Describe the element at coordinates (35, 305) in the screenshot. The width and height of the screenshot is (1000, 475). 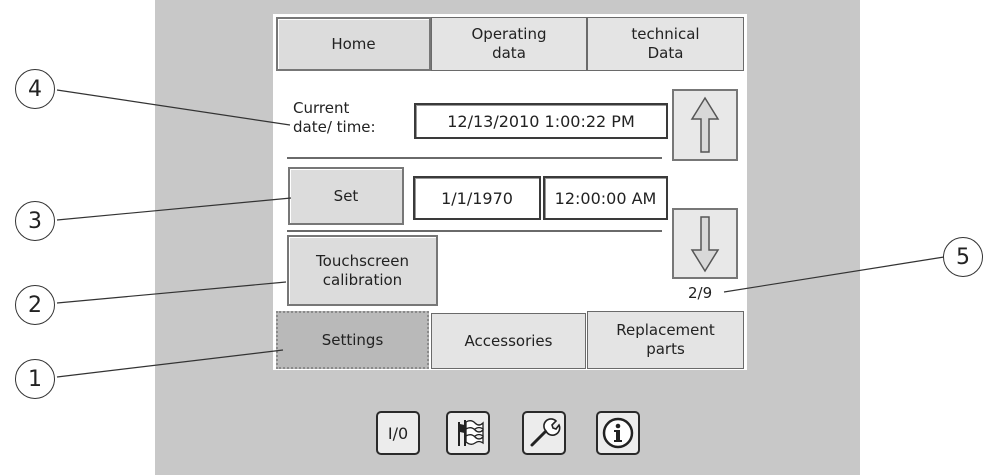
I see `callout-2: 2` at that location.